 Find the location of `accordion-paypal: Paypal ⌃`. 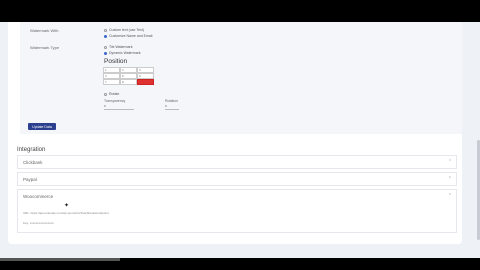

accordion-paypal: Paypal ⌃ is located at coordinates (237, 179).